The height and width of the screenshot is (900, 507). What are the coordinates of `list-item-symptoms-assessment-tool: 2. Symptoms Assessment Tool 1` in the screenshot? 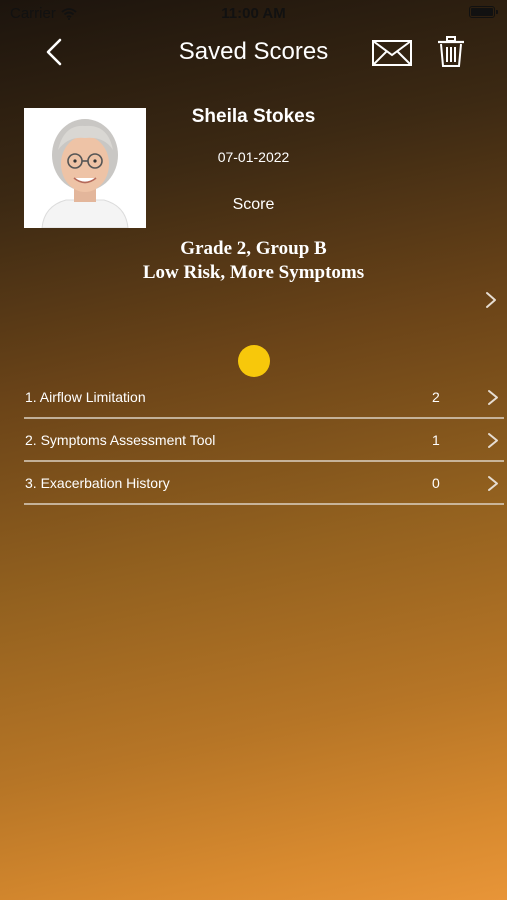 It's located at (264, 440).